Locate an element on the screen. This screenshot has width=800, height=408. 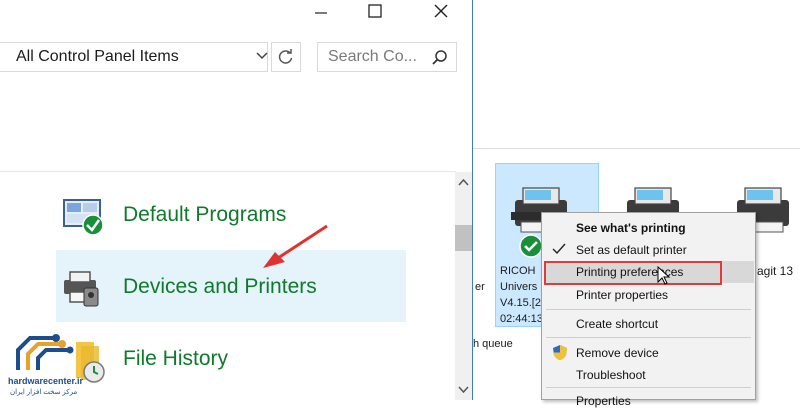
header-divider is located at coordinates (636, 148).